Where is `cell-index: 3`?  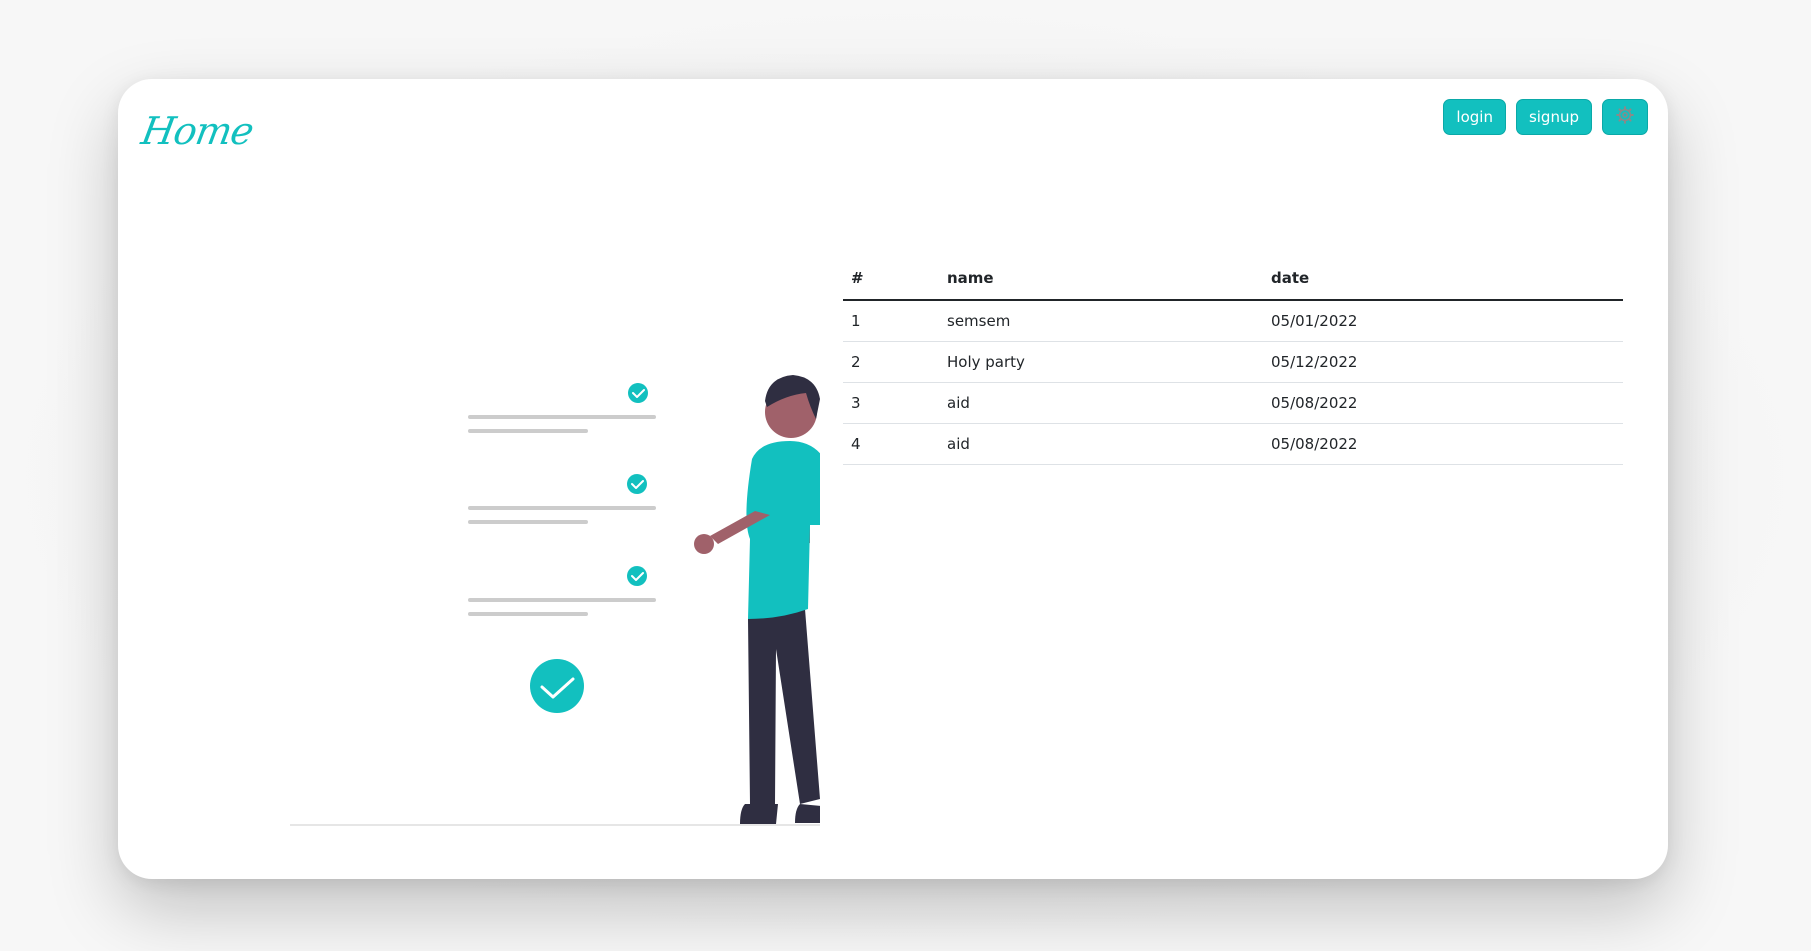 cell-index: 3 is located at coordinates (891, 403).